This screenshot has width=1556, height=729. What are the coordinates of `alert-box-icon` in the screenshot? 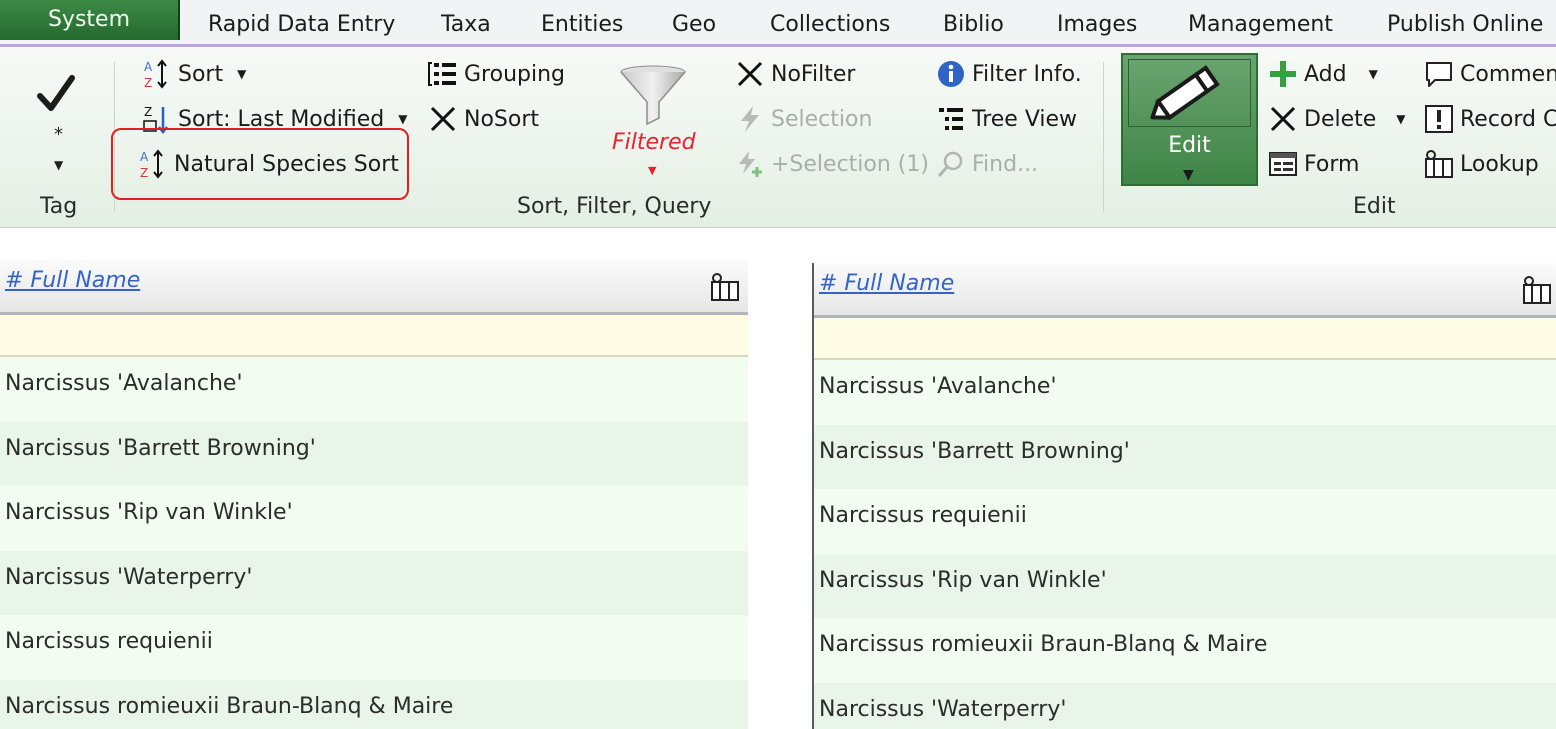 It's located at (1439, 119).